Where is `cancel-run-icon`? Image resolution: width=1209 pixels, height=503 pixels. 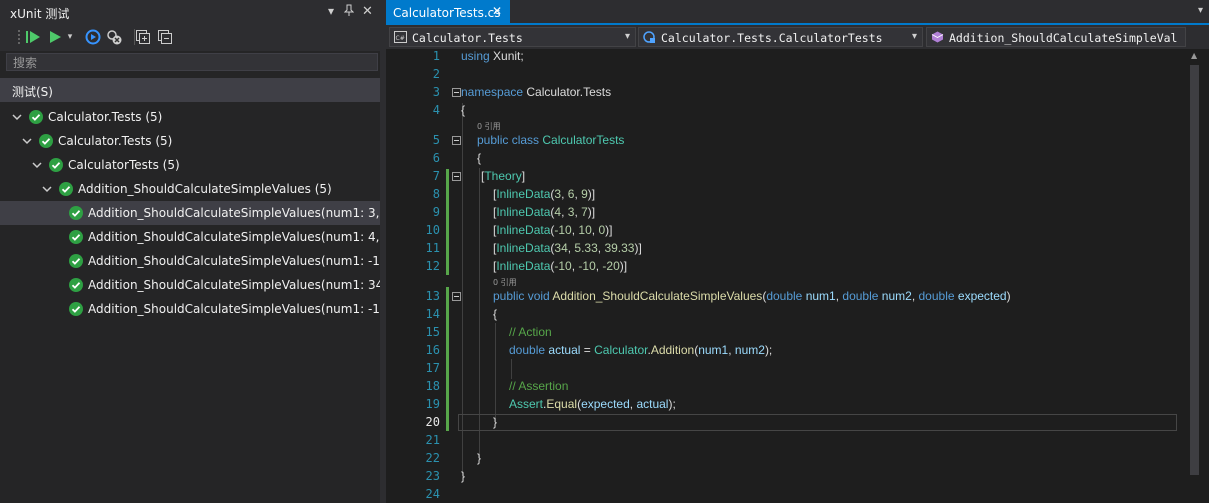 cancel-run-icon is located at coordinates (114, 37).